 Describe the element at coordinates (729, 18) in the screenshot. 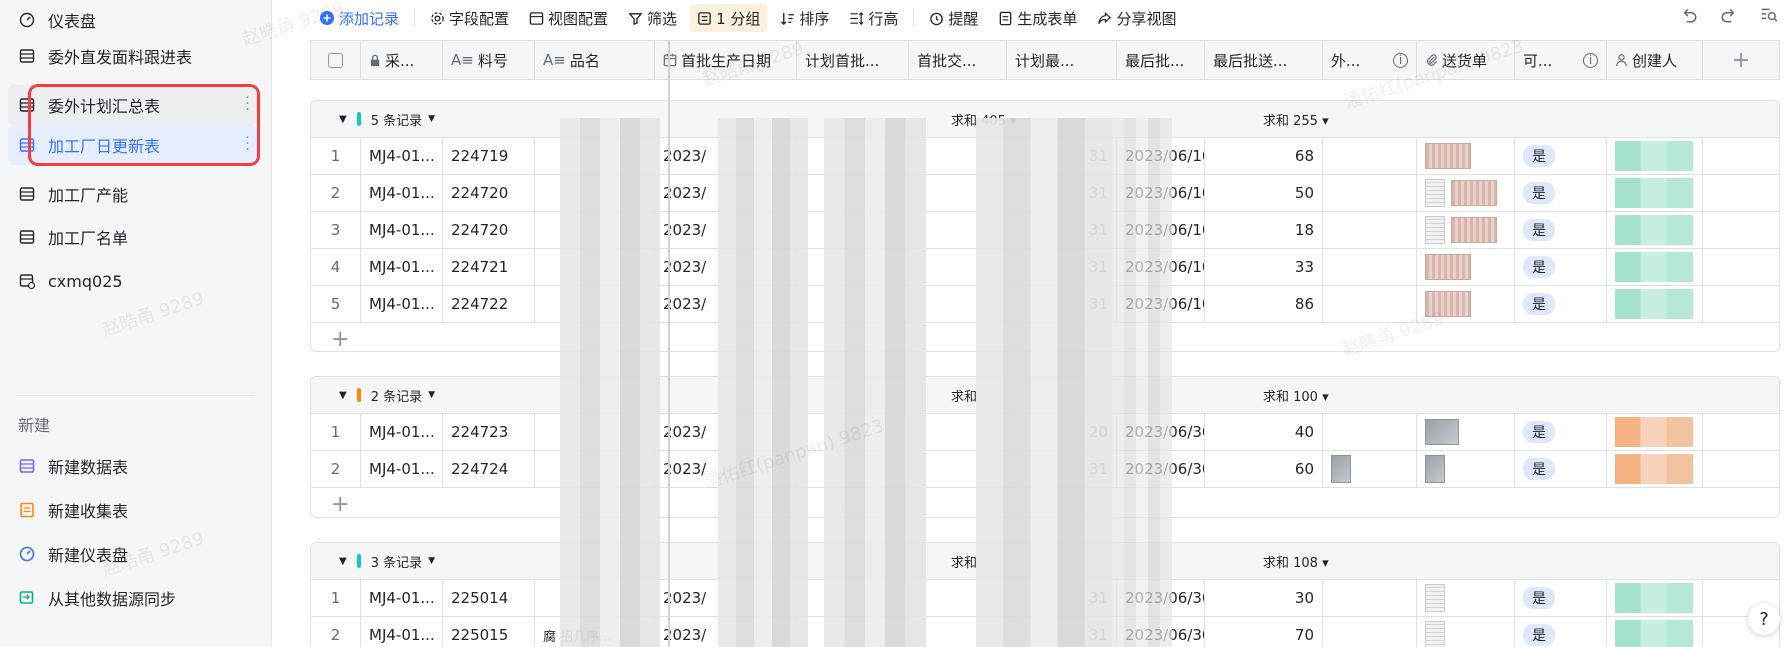

I see `group-button: 1 分组` at that location.